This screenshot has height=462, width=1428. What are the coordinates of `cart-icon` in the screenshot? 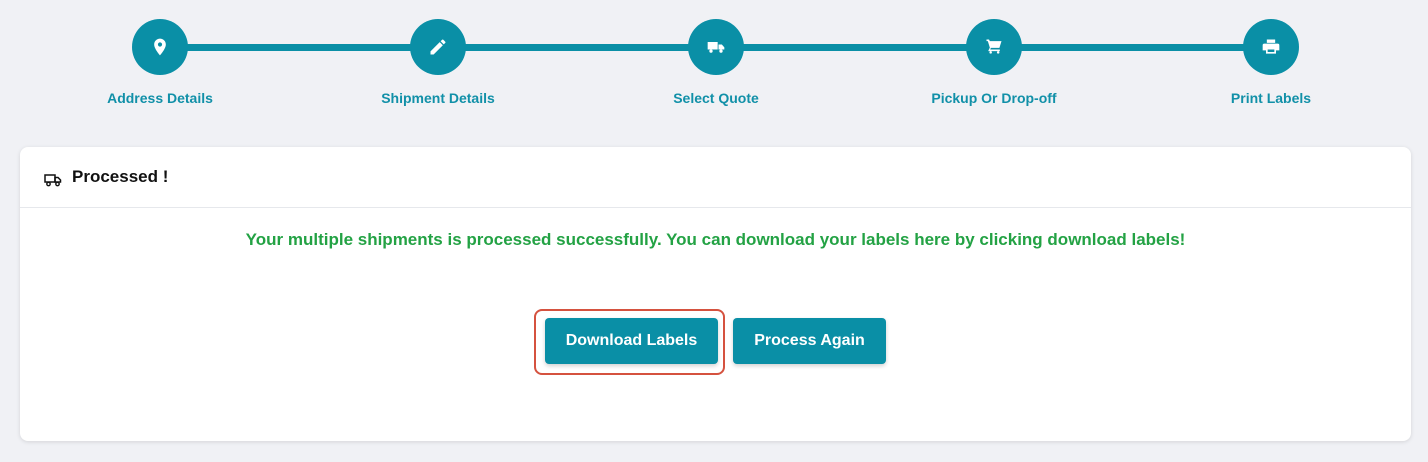 It's located at (994, 46).